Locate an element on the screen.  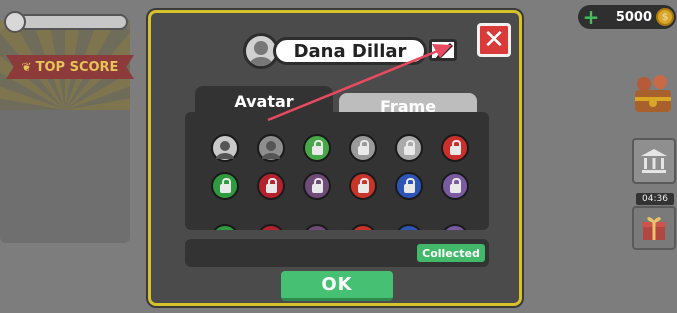
museum-button is located at coordinates (654, 161).